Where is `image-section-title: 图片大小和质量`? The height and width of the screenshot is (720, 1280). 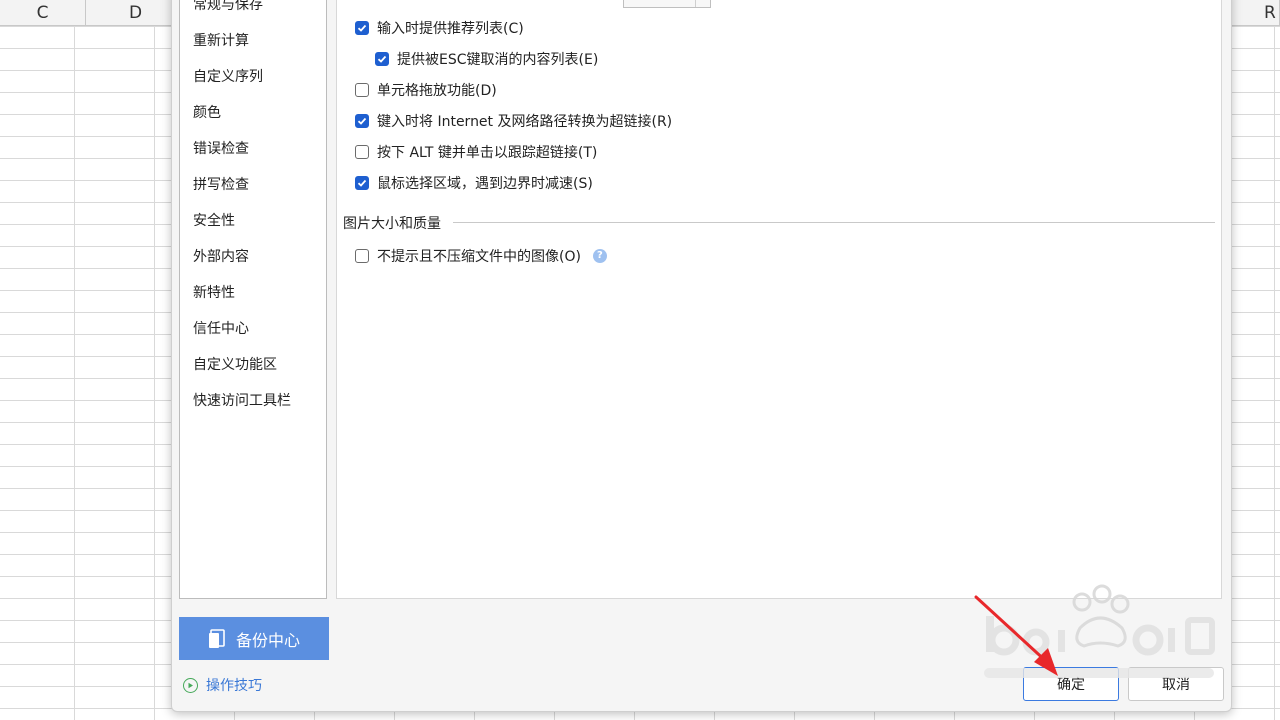 image-section-title: 图片大小和质量 is located at coordinates (392, 224).